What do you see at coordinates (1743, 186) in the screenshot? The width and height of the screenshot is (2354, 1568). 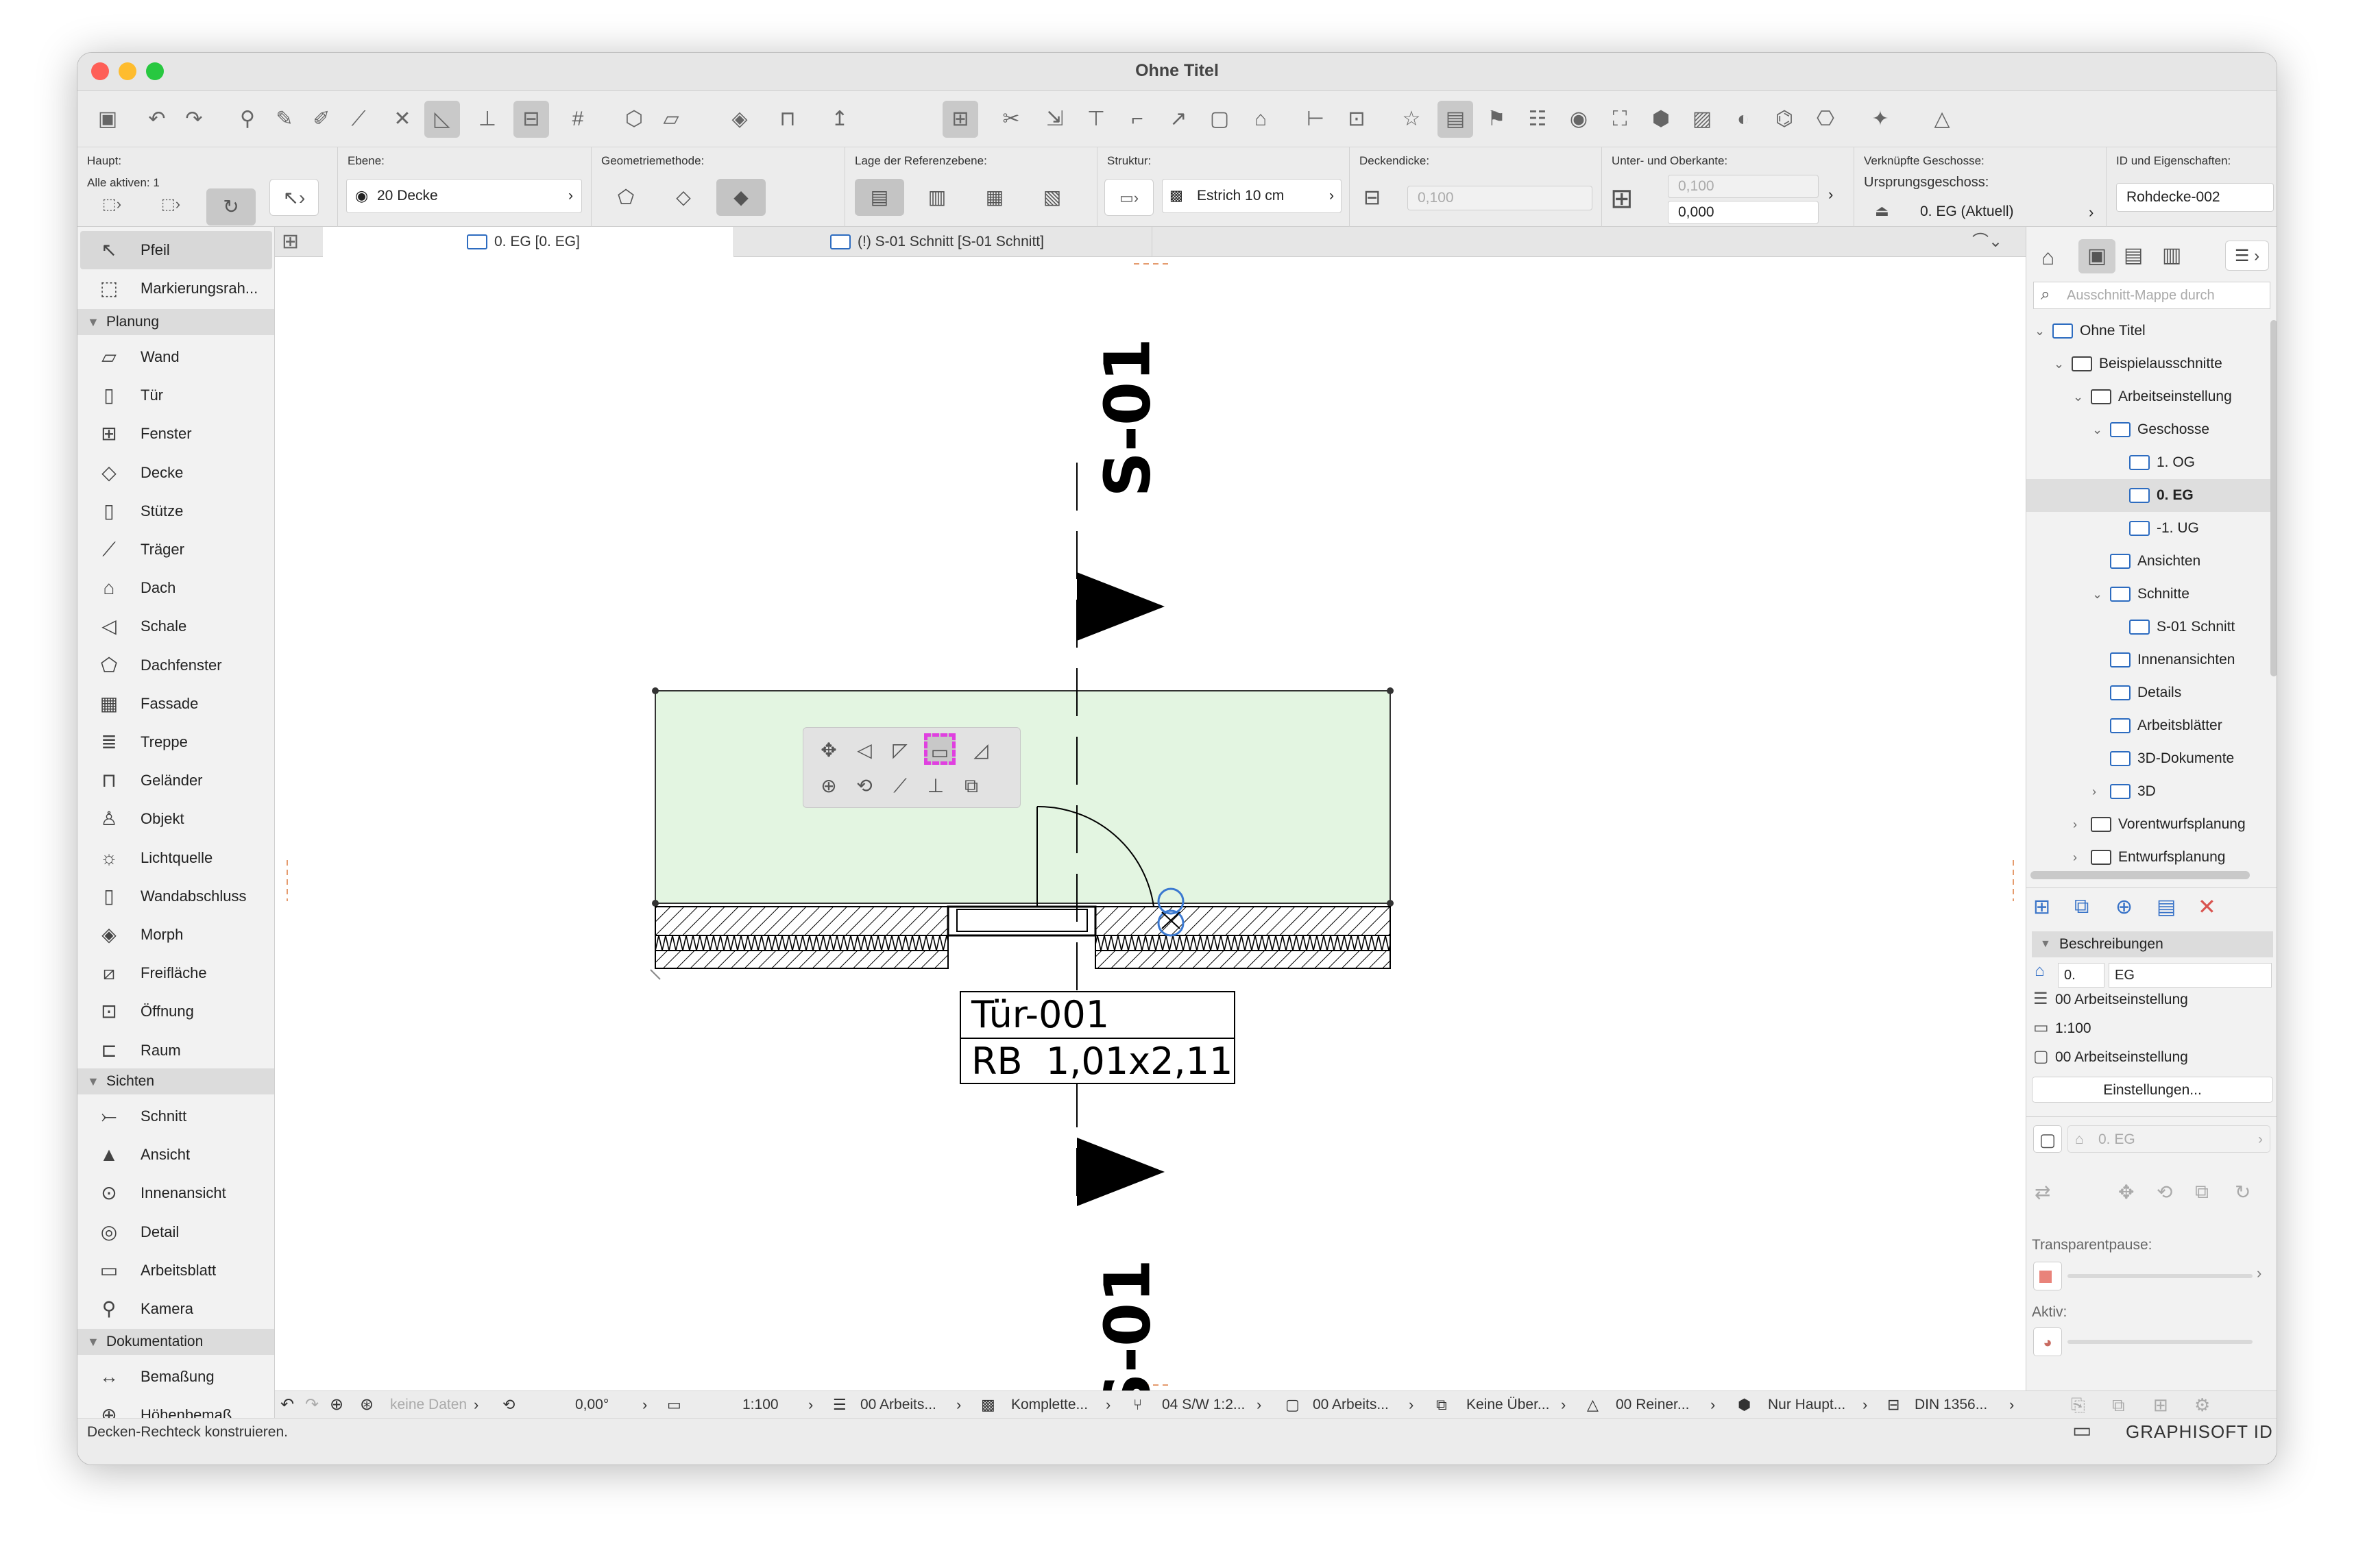 I see `top-elevation-field: 0,100` at bounding box center [1743, 186].